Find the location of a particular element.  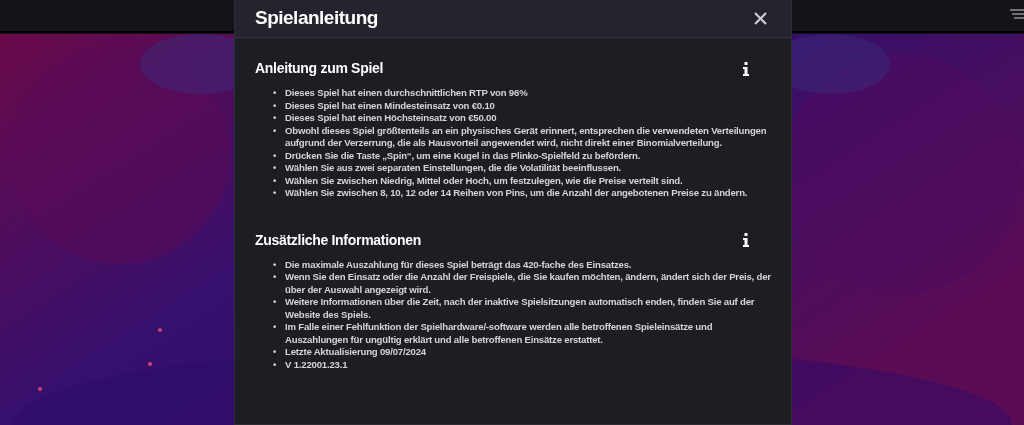

menu-icon is located at coordinates (1017, 15).